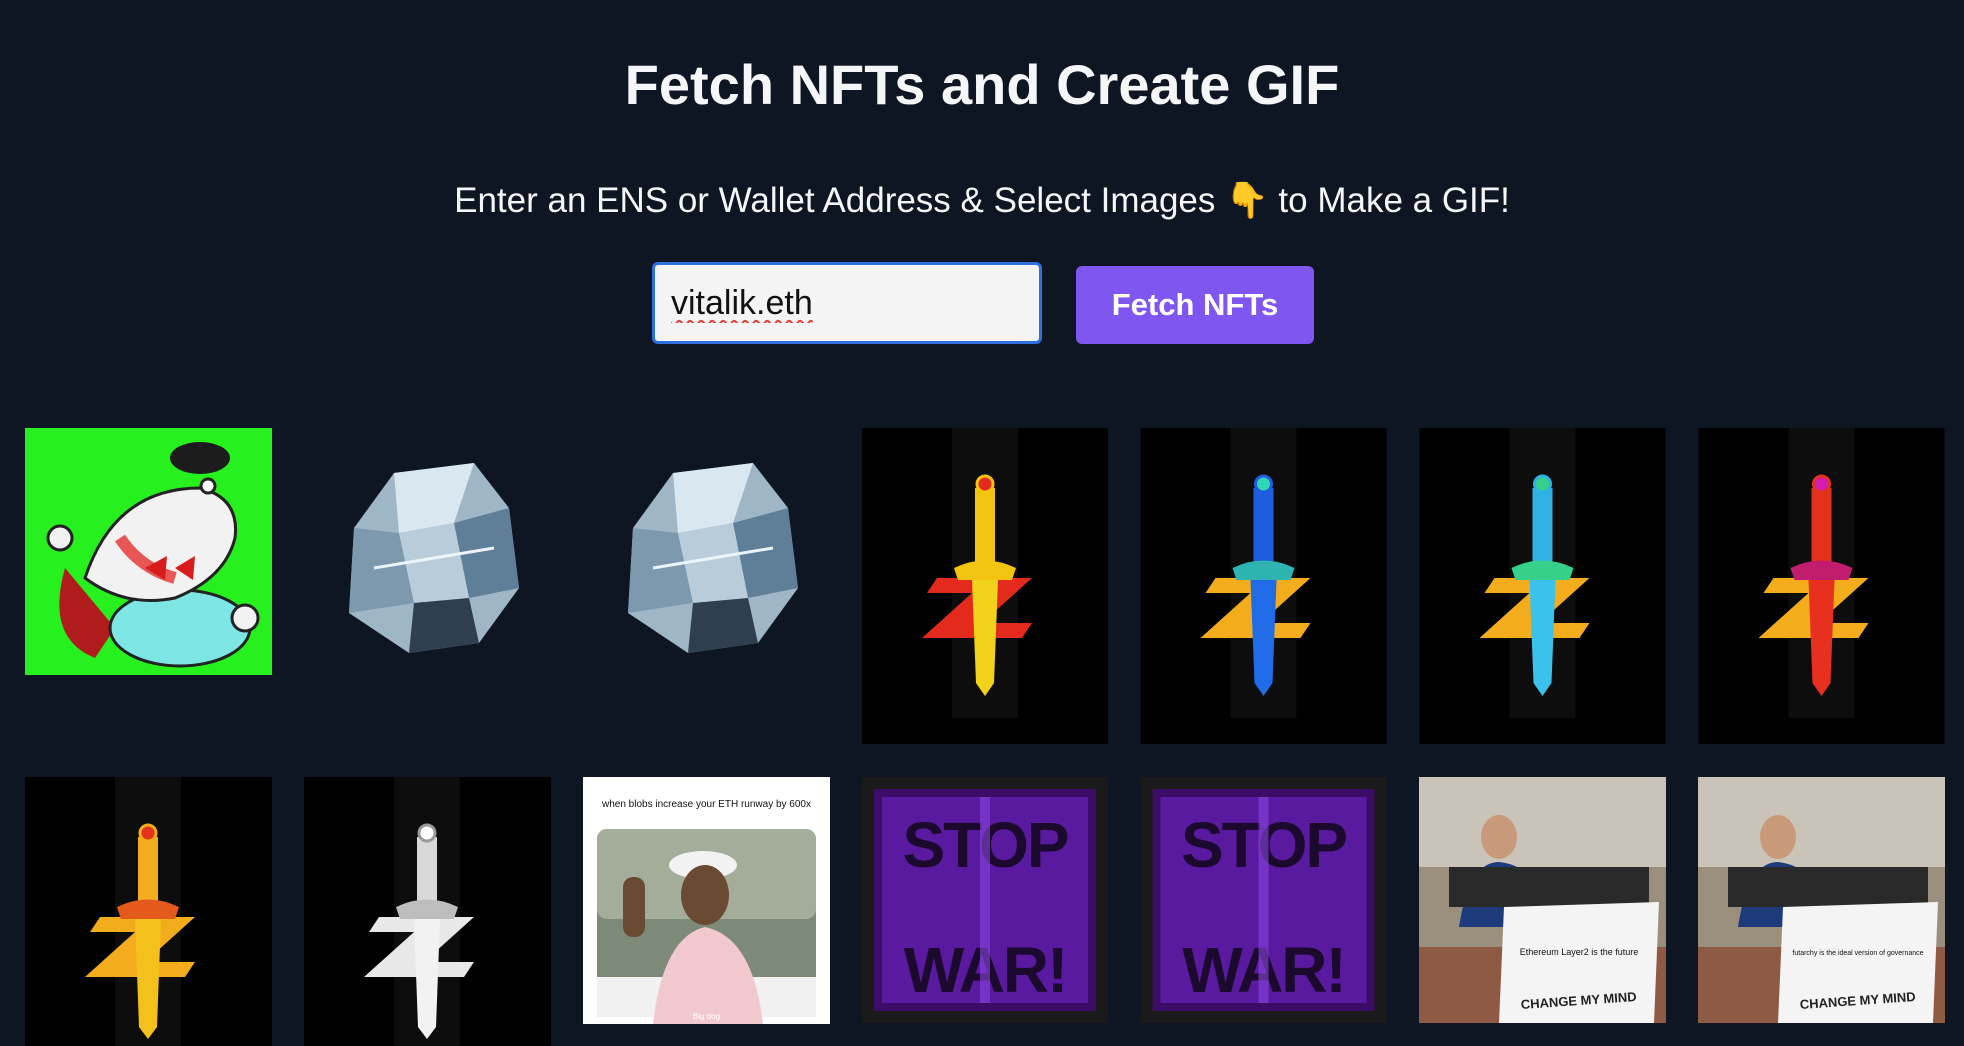 The width and height of the screenshot is (1964, 1046). I want to click on nft-tile-sword-red, so click(1821, 586).